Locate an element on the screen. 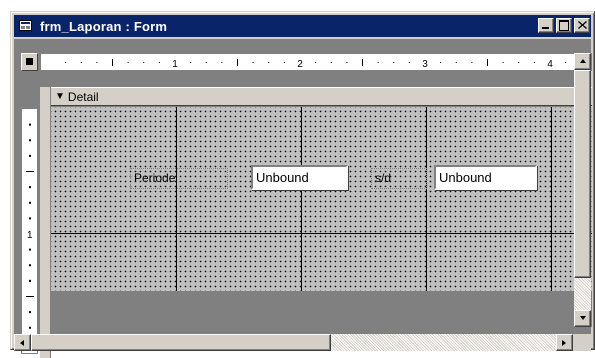 The image size is (595, 358). horizontal-scrollbar is located at coordinates (293, 342).